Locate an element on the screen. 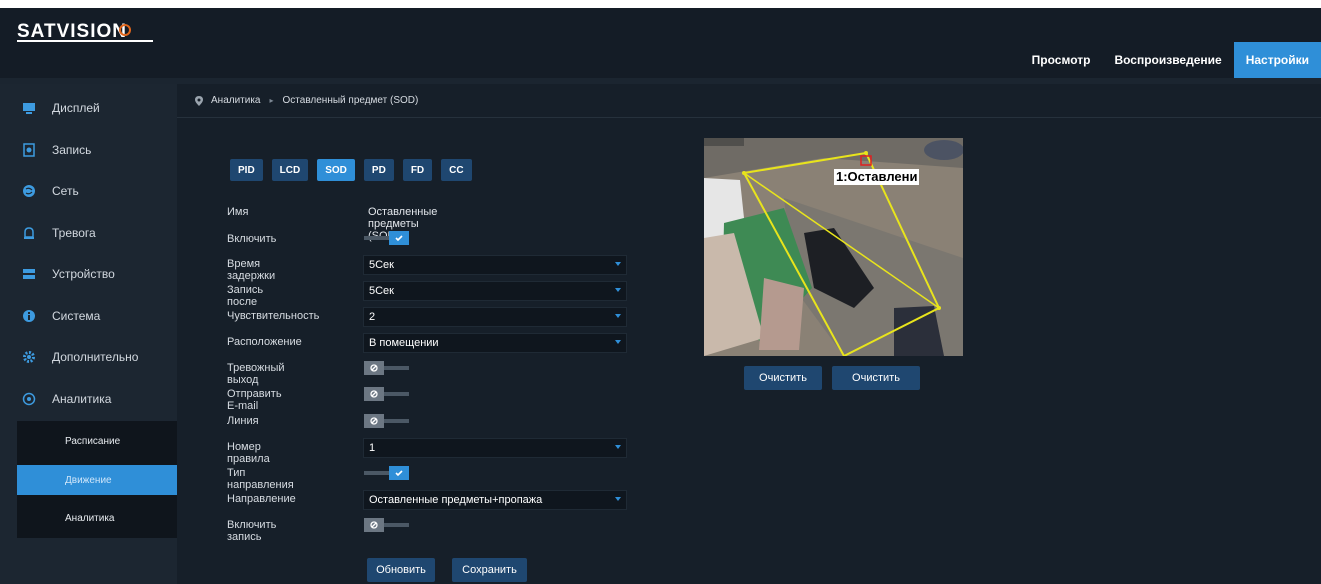 Image resolution: width=1321 pixels, height=584 pixels. sidebar-item-device: Устройство is located at coordinates (88, 274).